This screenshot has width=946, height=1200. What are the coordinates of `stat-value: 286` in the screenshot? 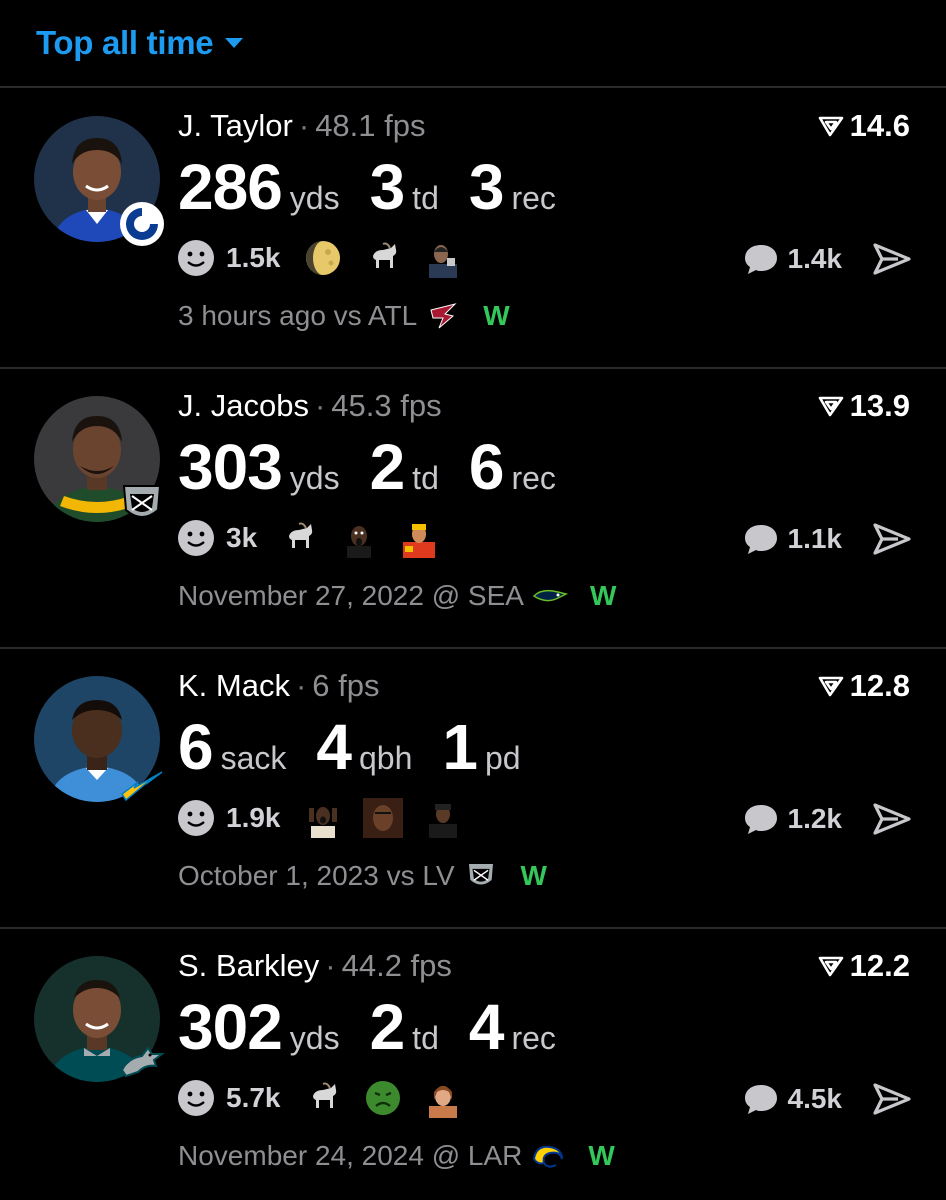 It's located at (230, 187).